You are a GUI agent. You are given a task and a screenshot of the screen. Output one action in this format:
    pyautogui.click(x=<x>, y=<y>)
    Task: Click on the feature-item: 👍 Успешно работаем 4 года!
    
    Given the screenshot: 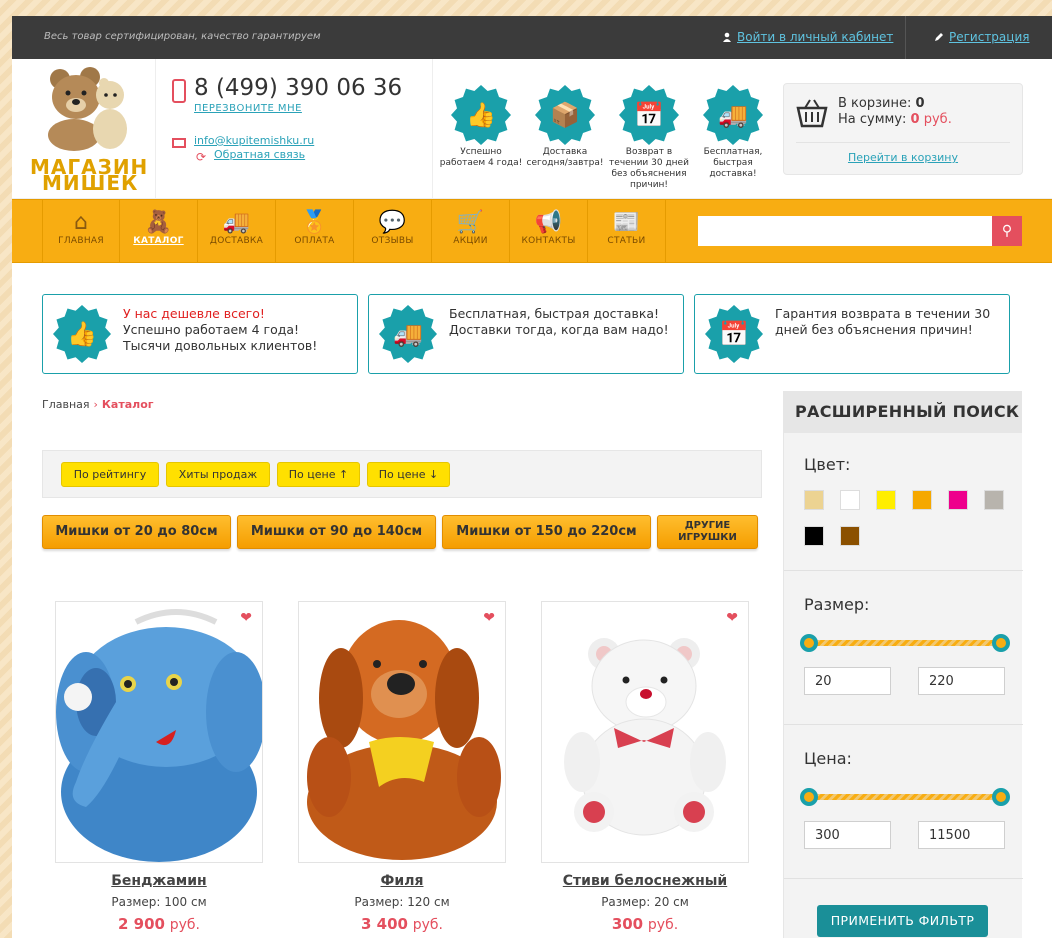 What is the action you would take?
    pyautogui.click(x=481, y=127)
    